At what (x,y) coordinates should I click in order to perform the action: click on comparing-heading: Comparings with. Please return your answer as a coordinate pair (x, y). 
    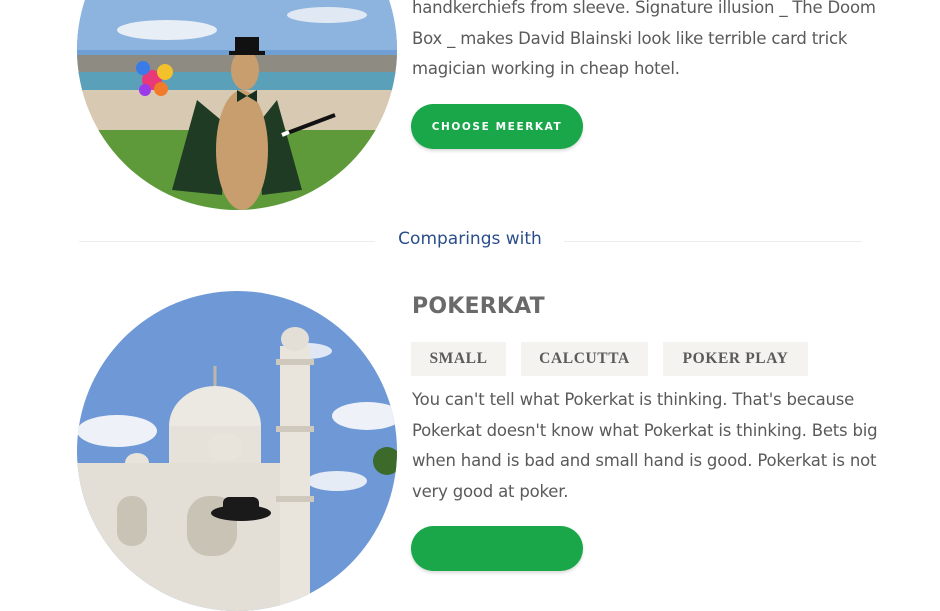
    Looking at the image, I should click on (470, 239).